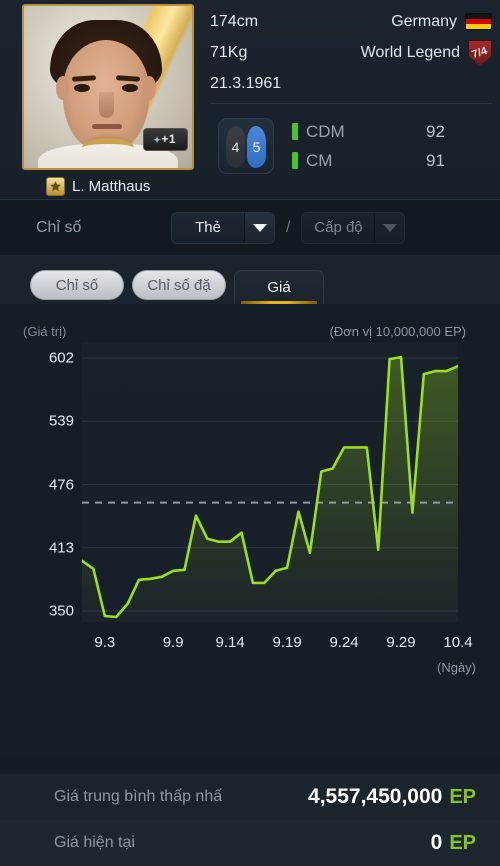  Describe the element at coordinates (250, 797) in the screenshot. I see `average-lowest-price-row: Giá trung bình thấp nhấ 4,557,450,000 EP` at that location.